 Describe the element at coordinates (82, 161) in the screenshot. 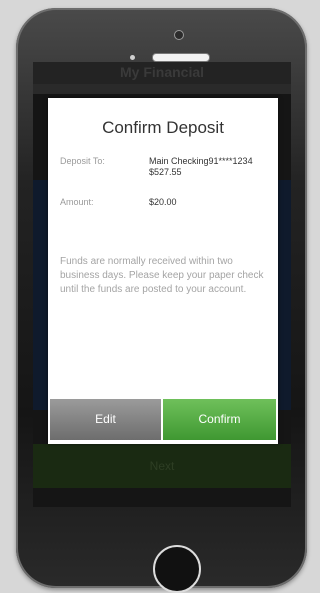

I see `deposit-to-label: Deposit To:` at that location.